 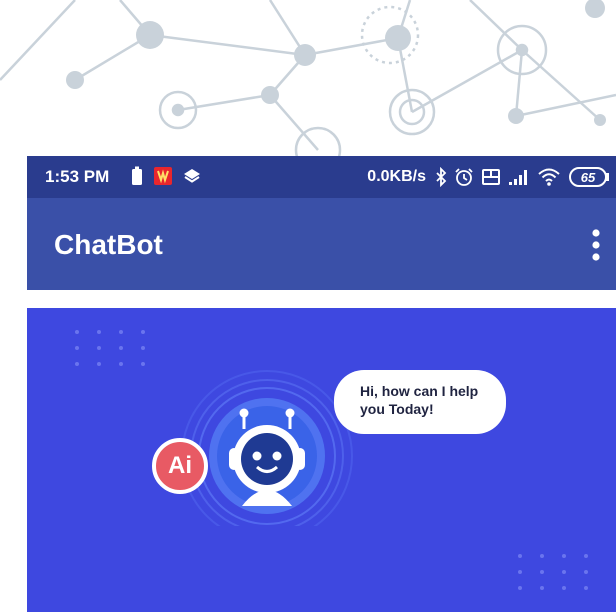 I want to click on battery-level: 65, so click(x=588, y=177).